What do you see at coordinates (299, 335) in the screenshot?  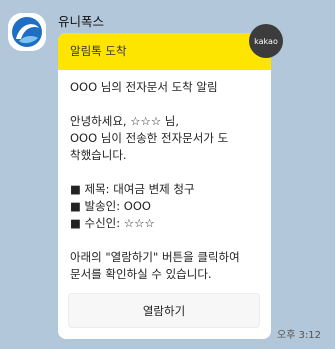 I see `message-timestamp: 오후 3:12` at bounding box center [299, 335].